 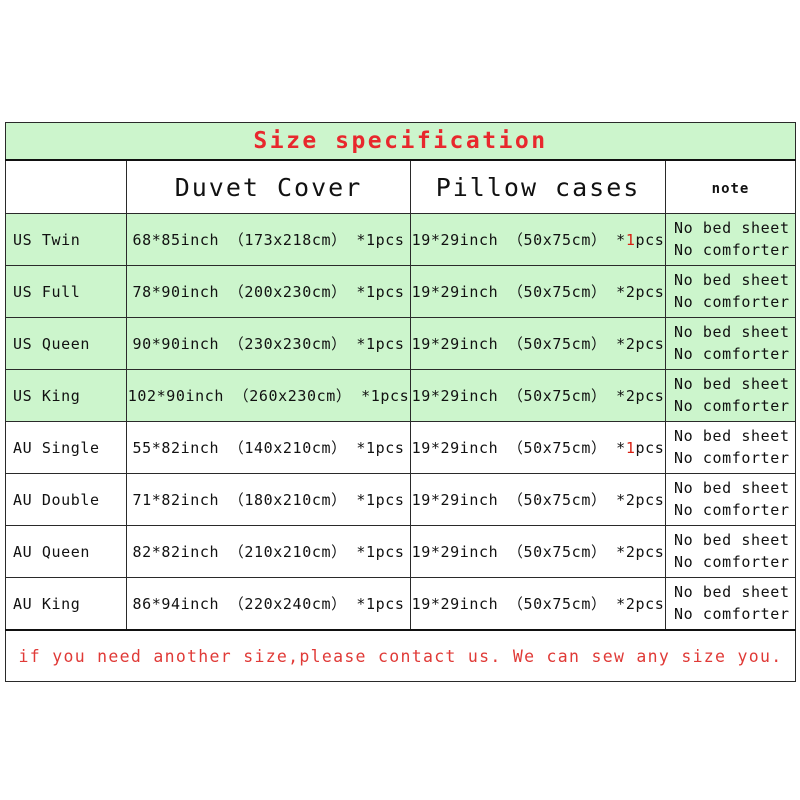 I want to click on cell-duvet-cover: 68*85inch （173x218cm） *1pcs, so click(x=268, y=239).